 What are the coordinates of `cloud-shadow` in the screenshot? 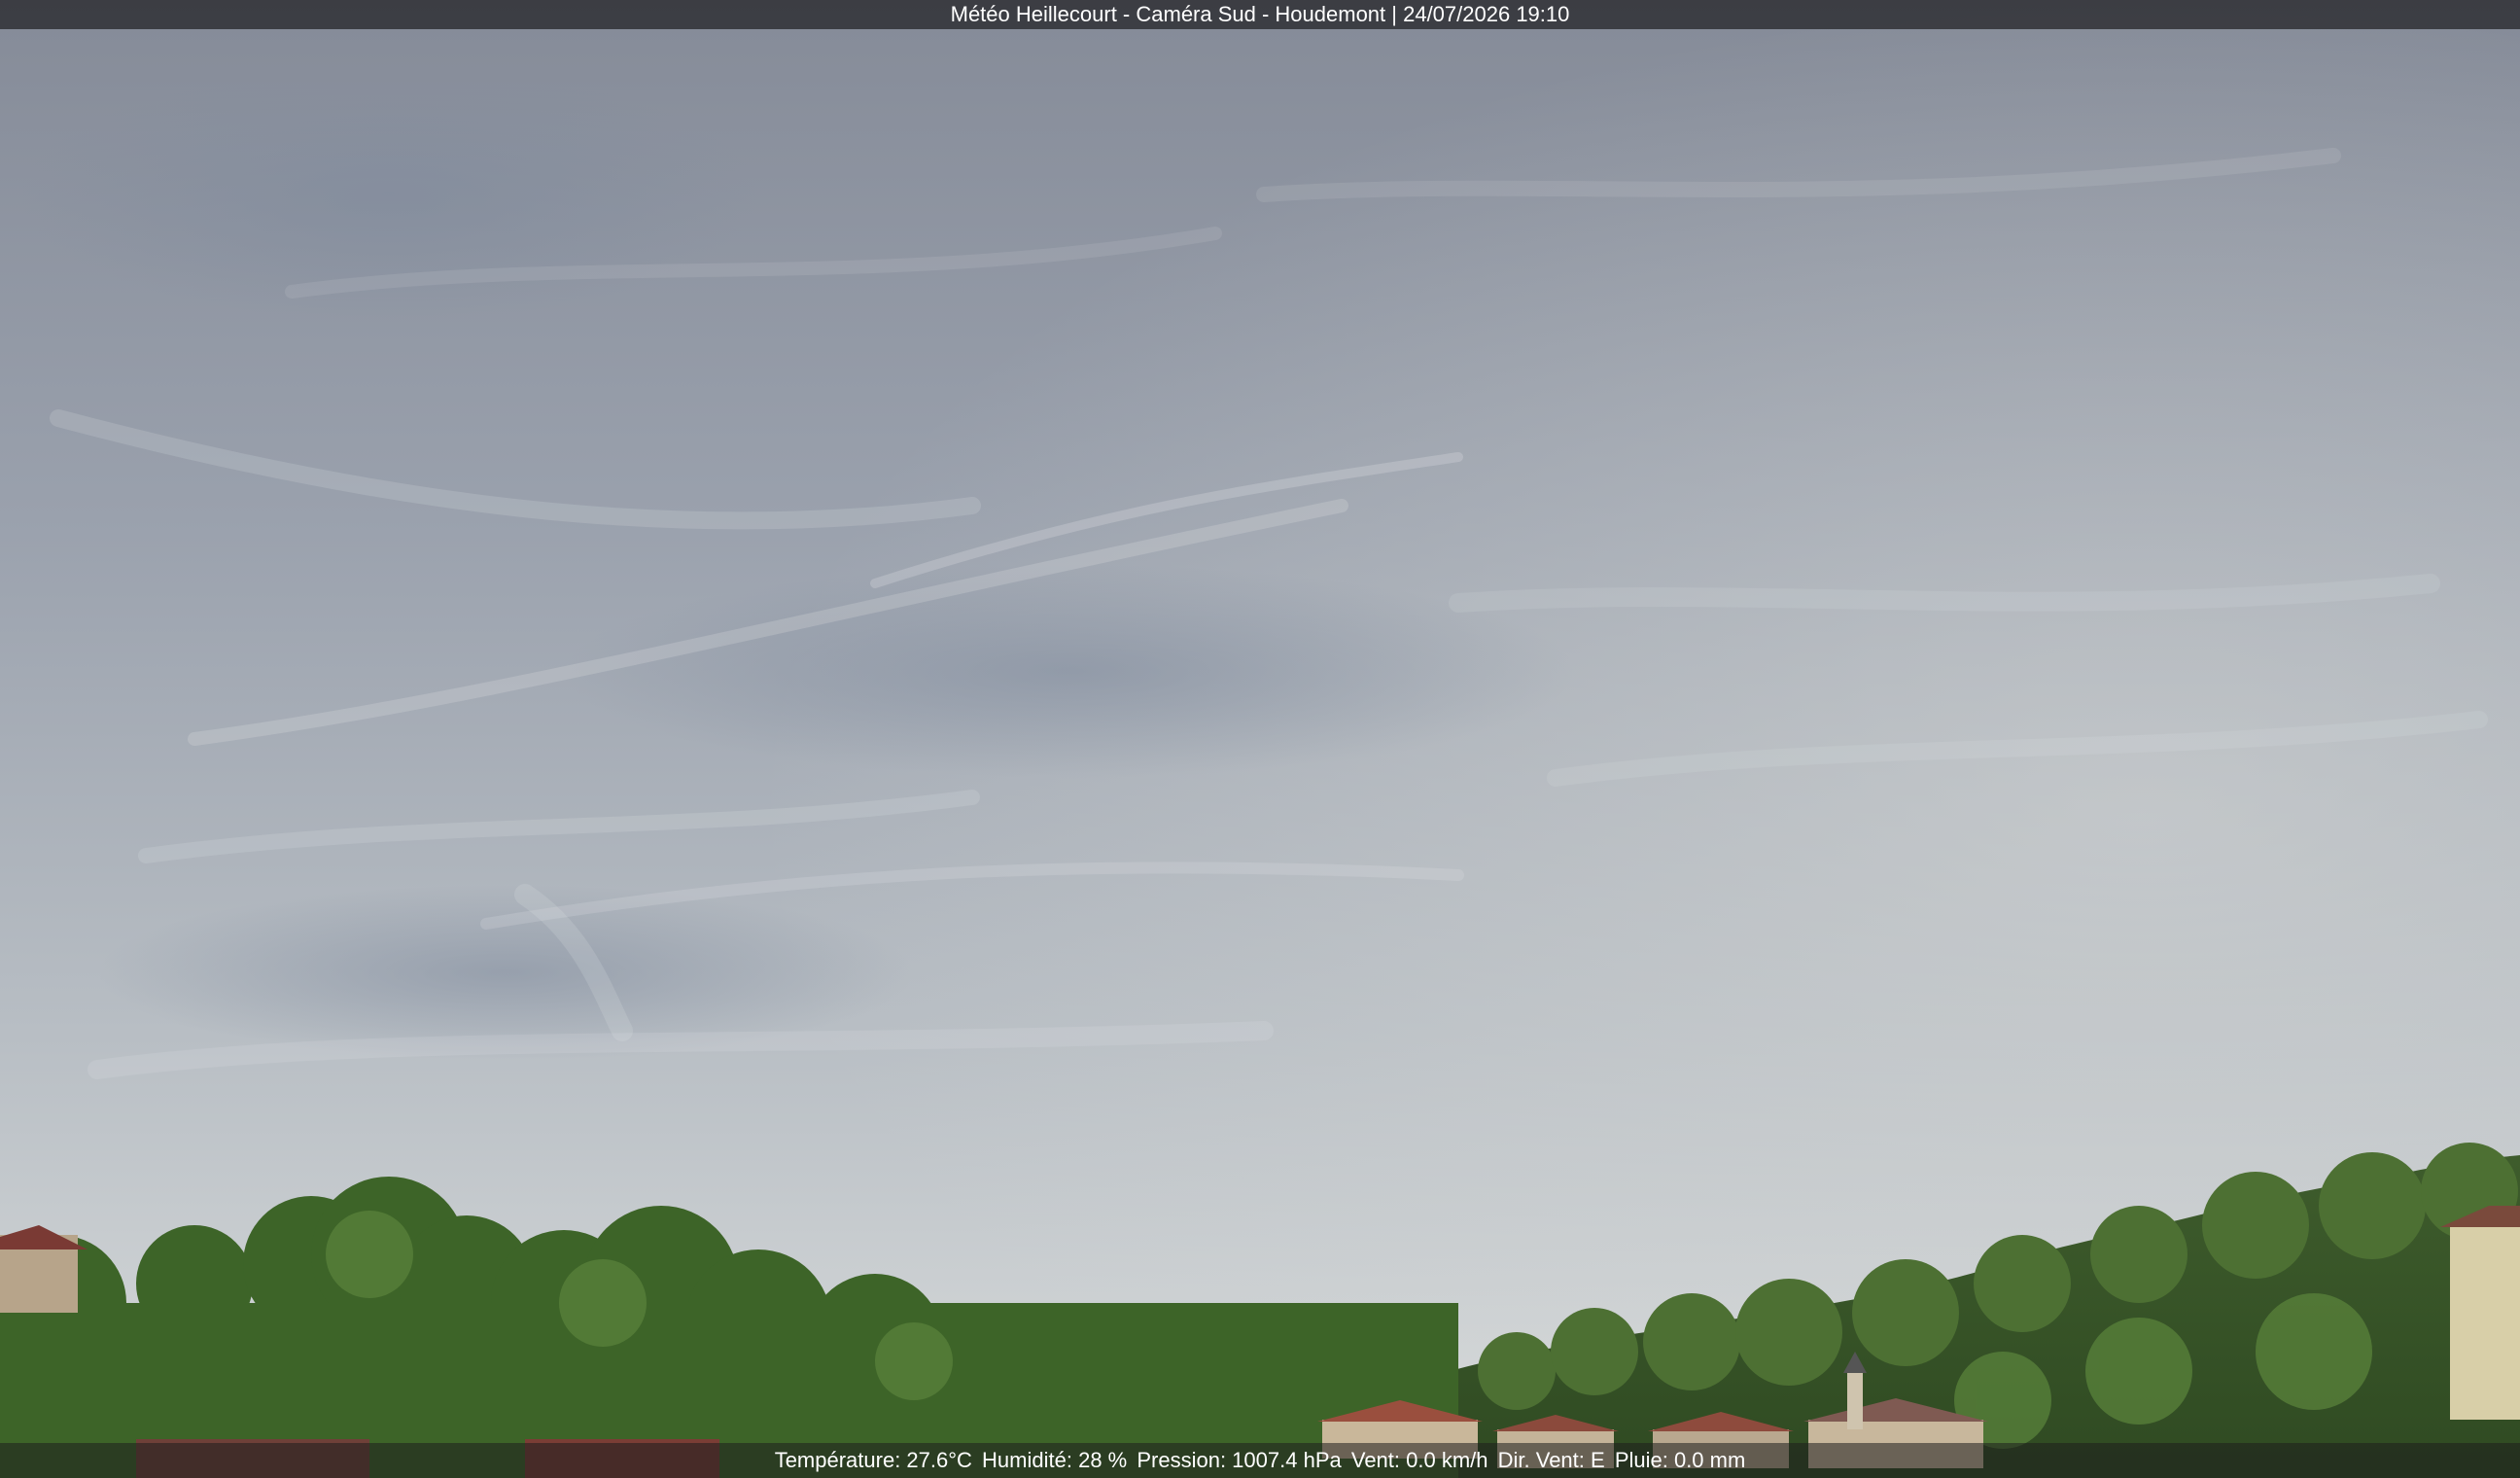 It's located at (1069, 671).